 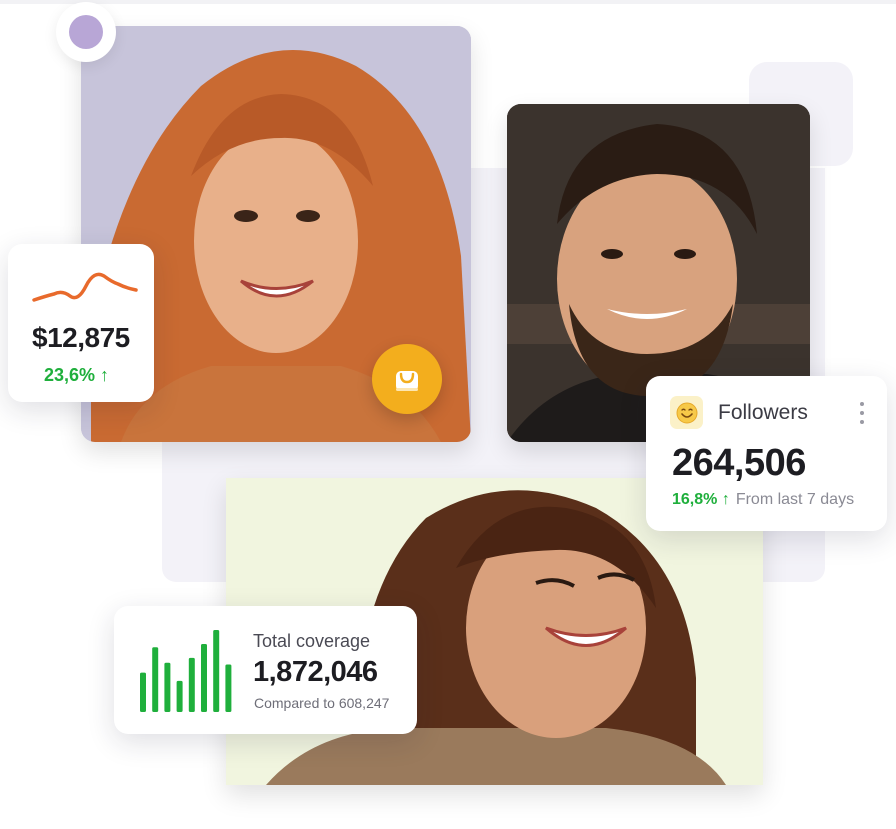 I want to click on coverage-compare: Compared to 608,247, so click(x=322, y=703).